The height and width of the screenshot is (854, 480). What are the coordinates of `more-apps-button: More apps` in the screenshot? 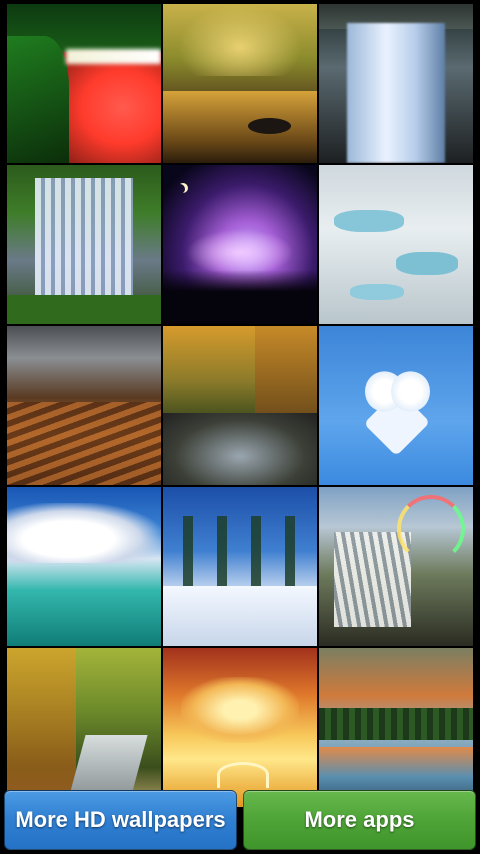 It's located at (359, 820).